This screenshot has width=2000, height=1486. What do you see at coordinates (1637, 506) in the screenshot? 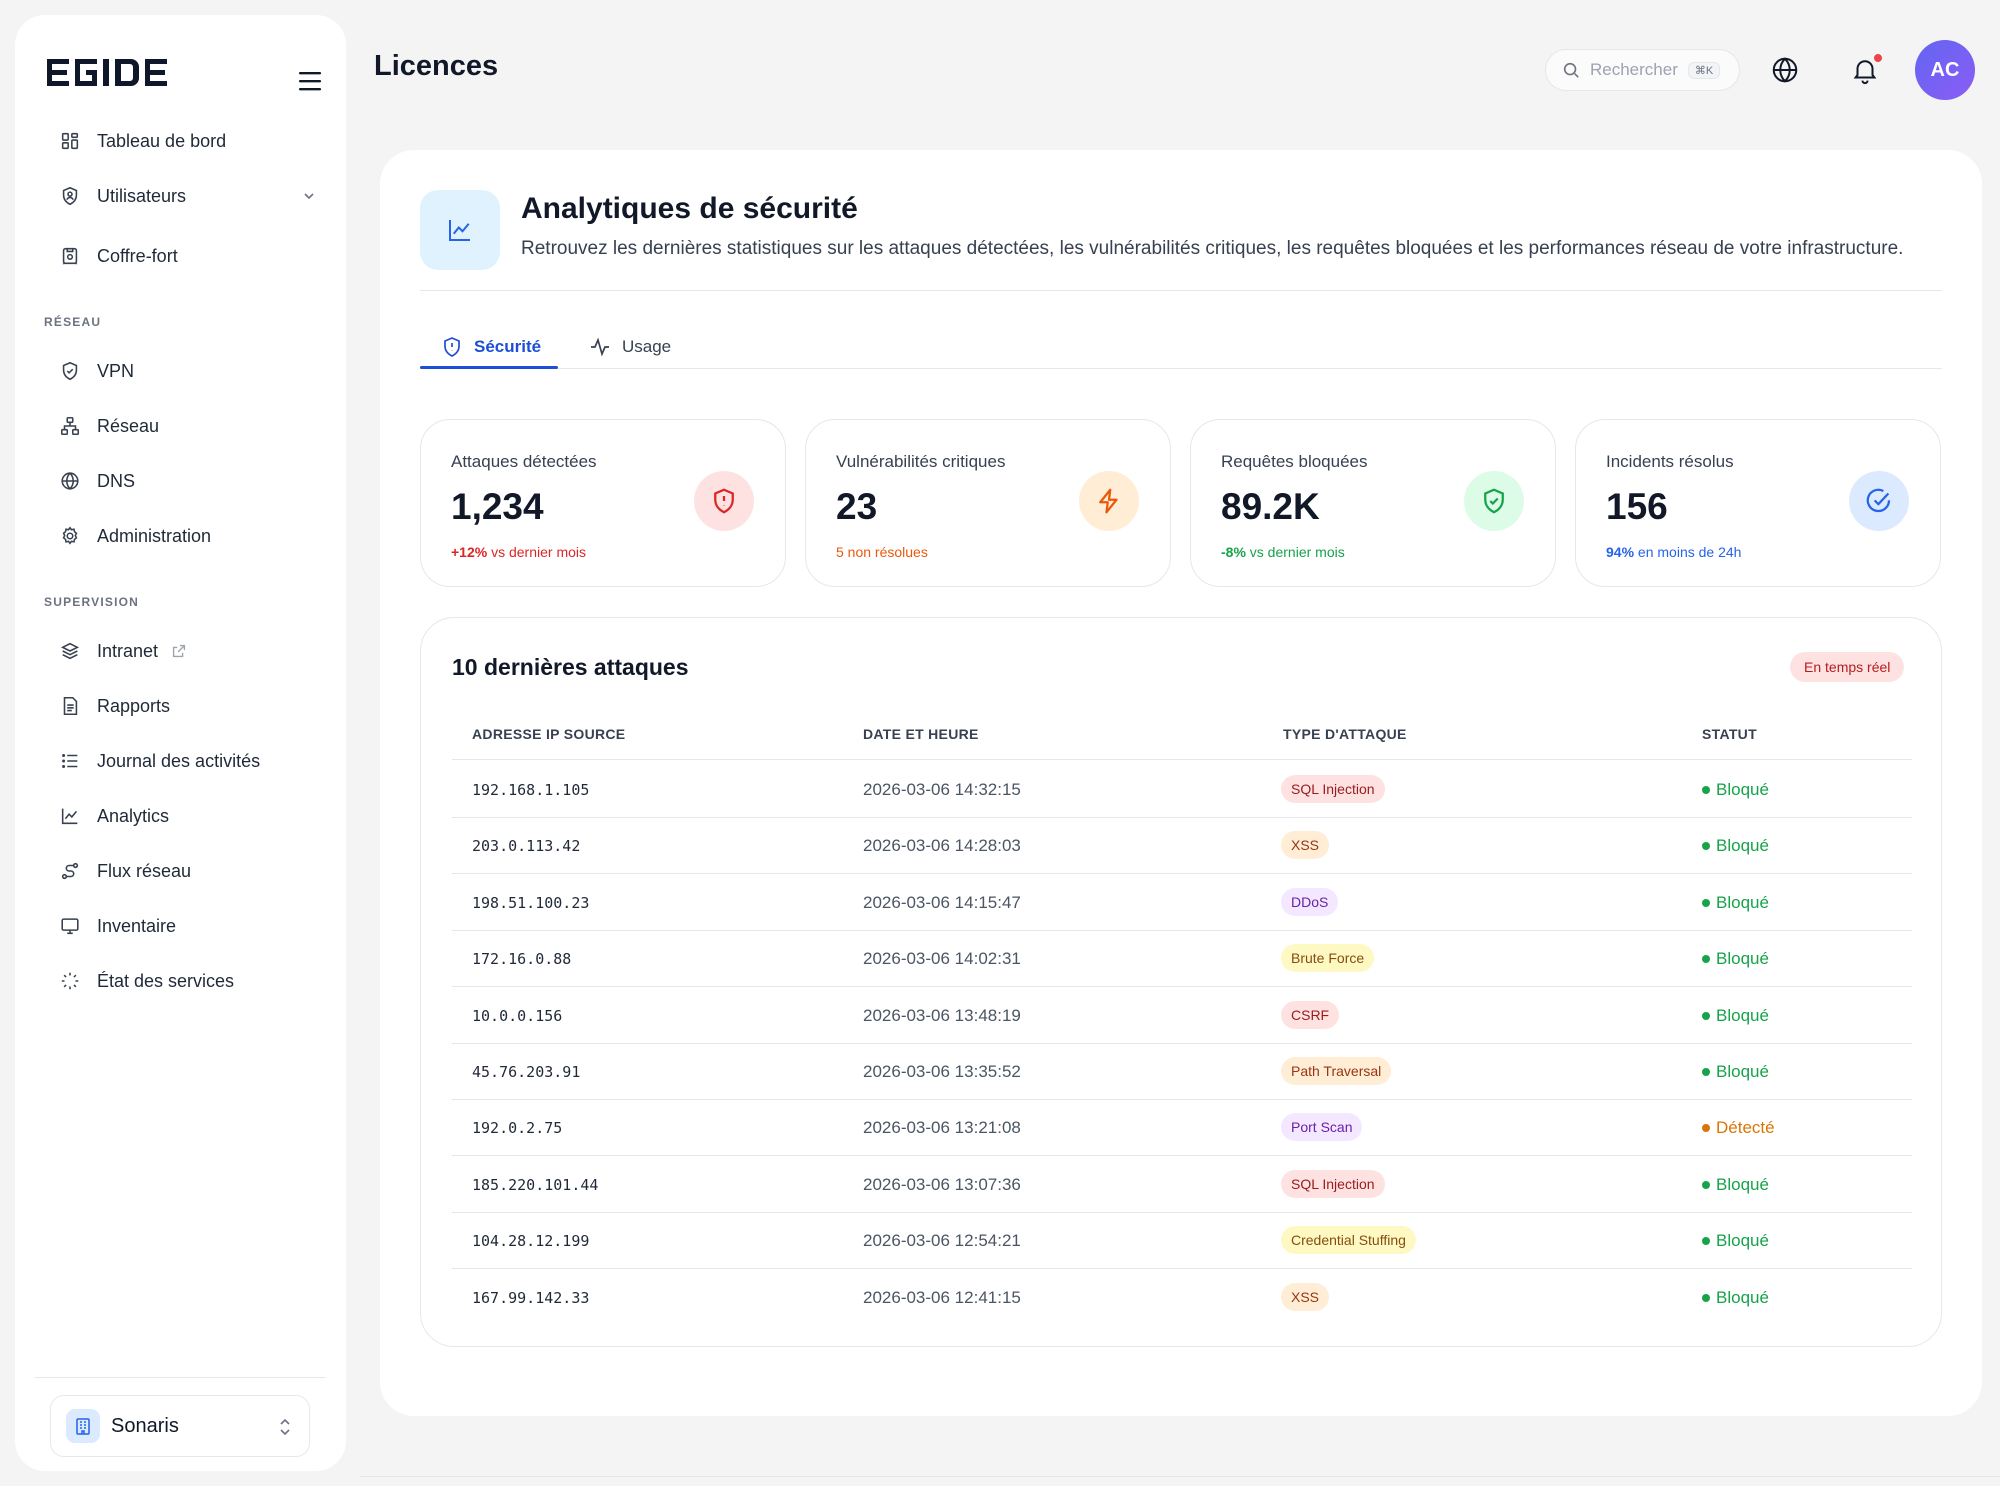
I see `stat-value: 156` at bounding box center [1637, 506].